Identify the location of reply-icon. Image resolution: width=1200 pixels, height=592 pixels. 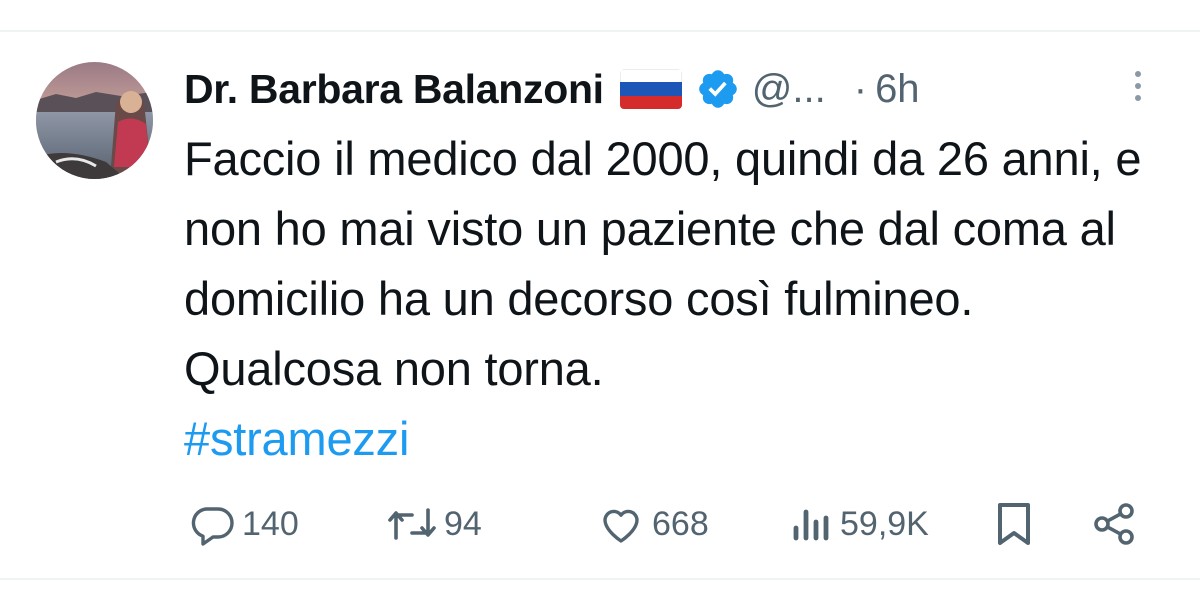
(212, 524).